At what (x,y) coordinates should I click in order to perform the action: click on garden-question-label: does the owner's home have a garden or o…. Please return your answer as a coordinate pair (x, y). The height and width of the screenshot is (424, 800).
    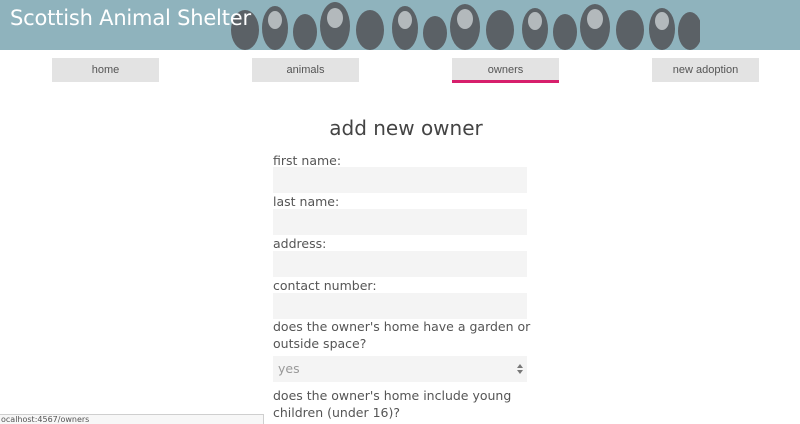
    Looking at the image, I should click on (402, 335).